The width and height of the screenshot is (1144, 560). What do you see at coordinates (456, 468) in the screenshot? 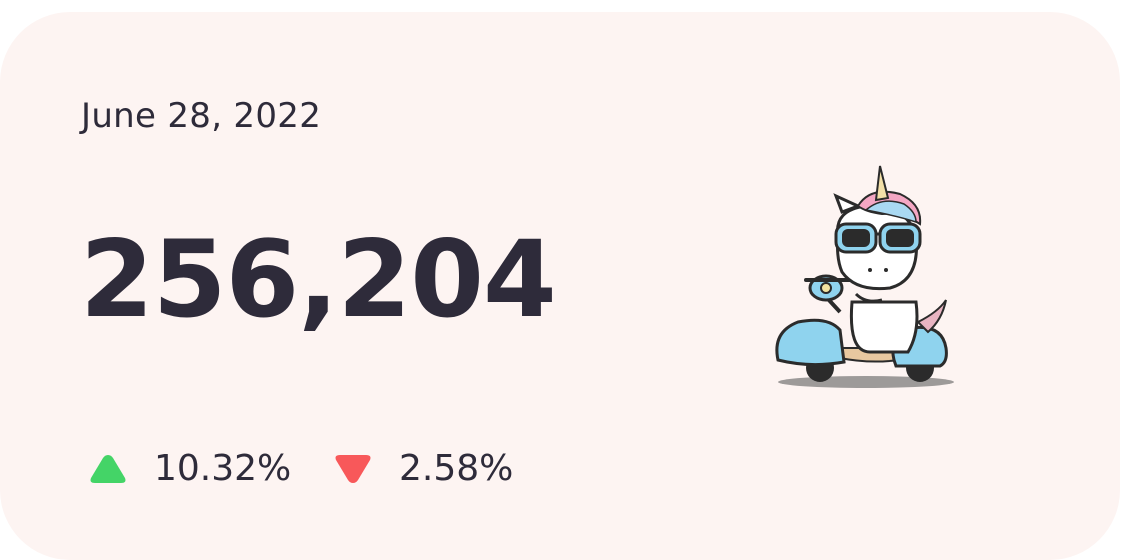
I see `decrease-value: 2.58%` at bounding box center [456, 468].